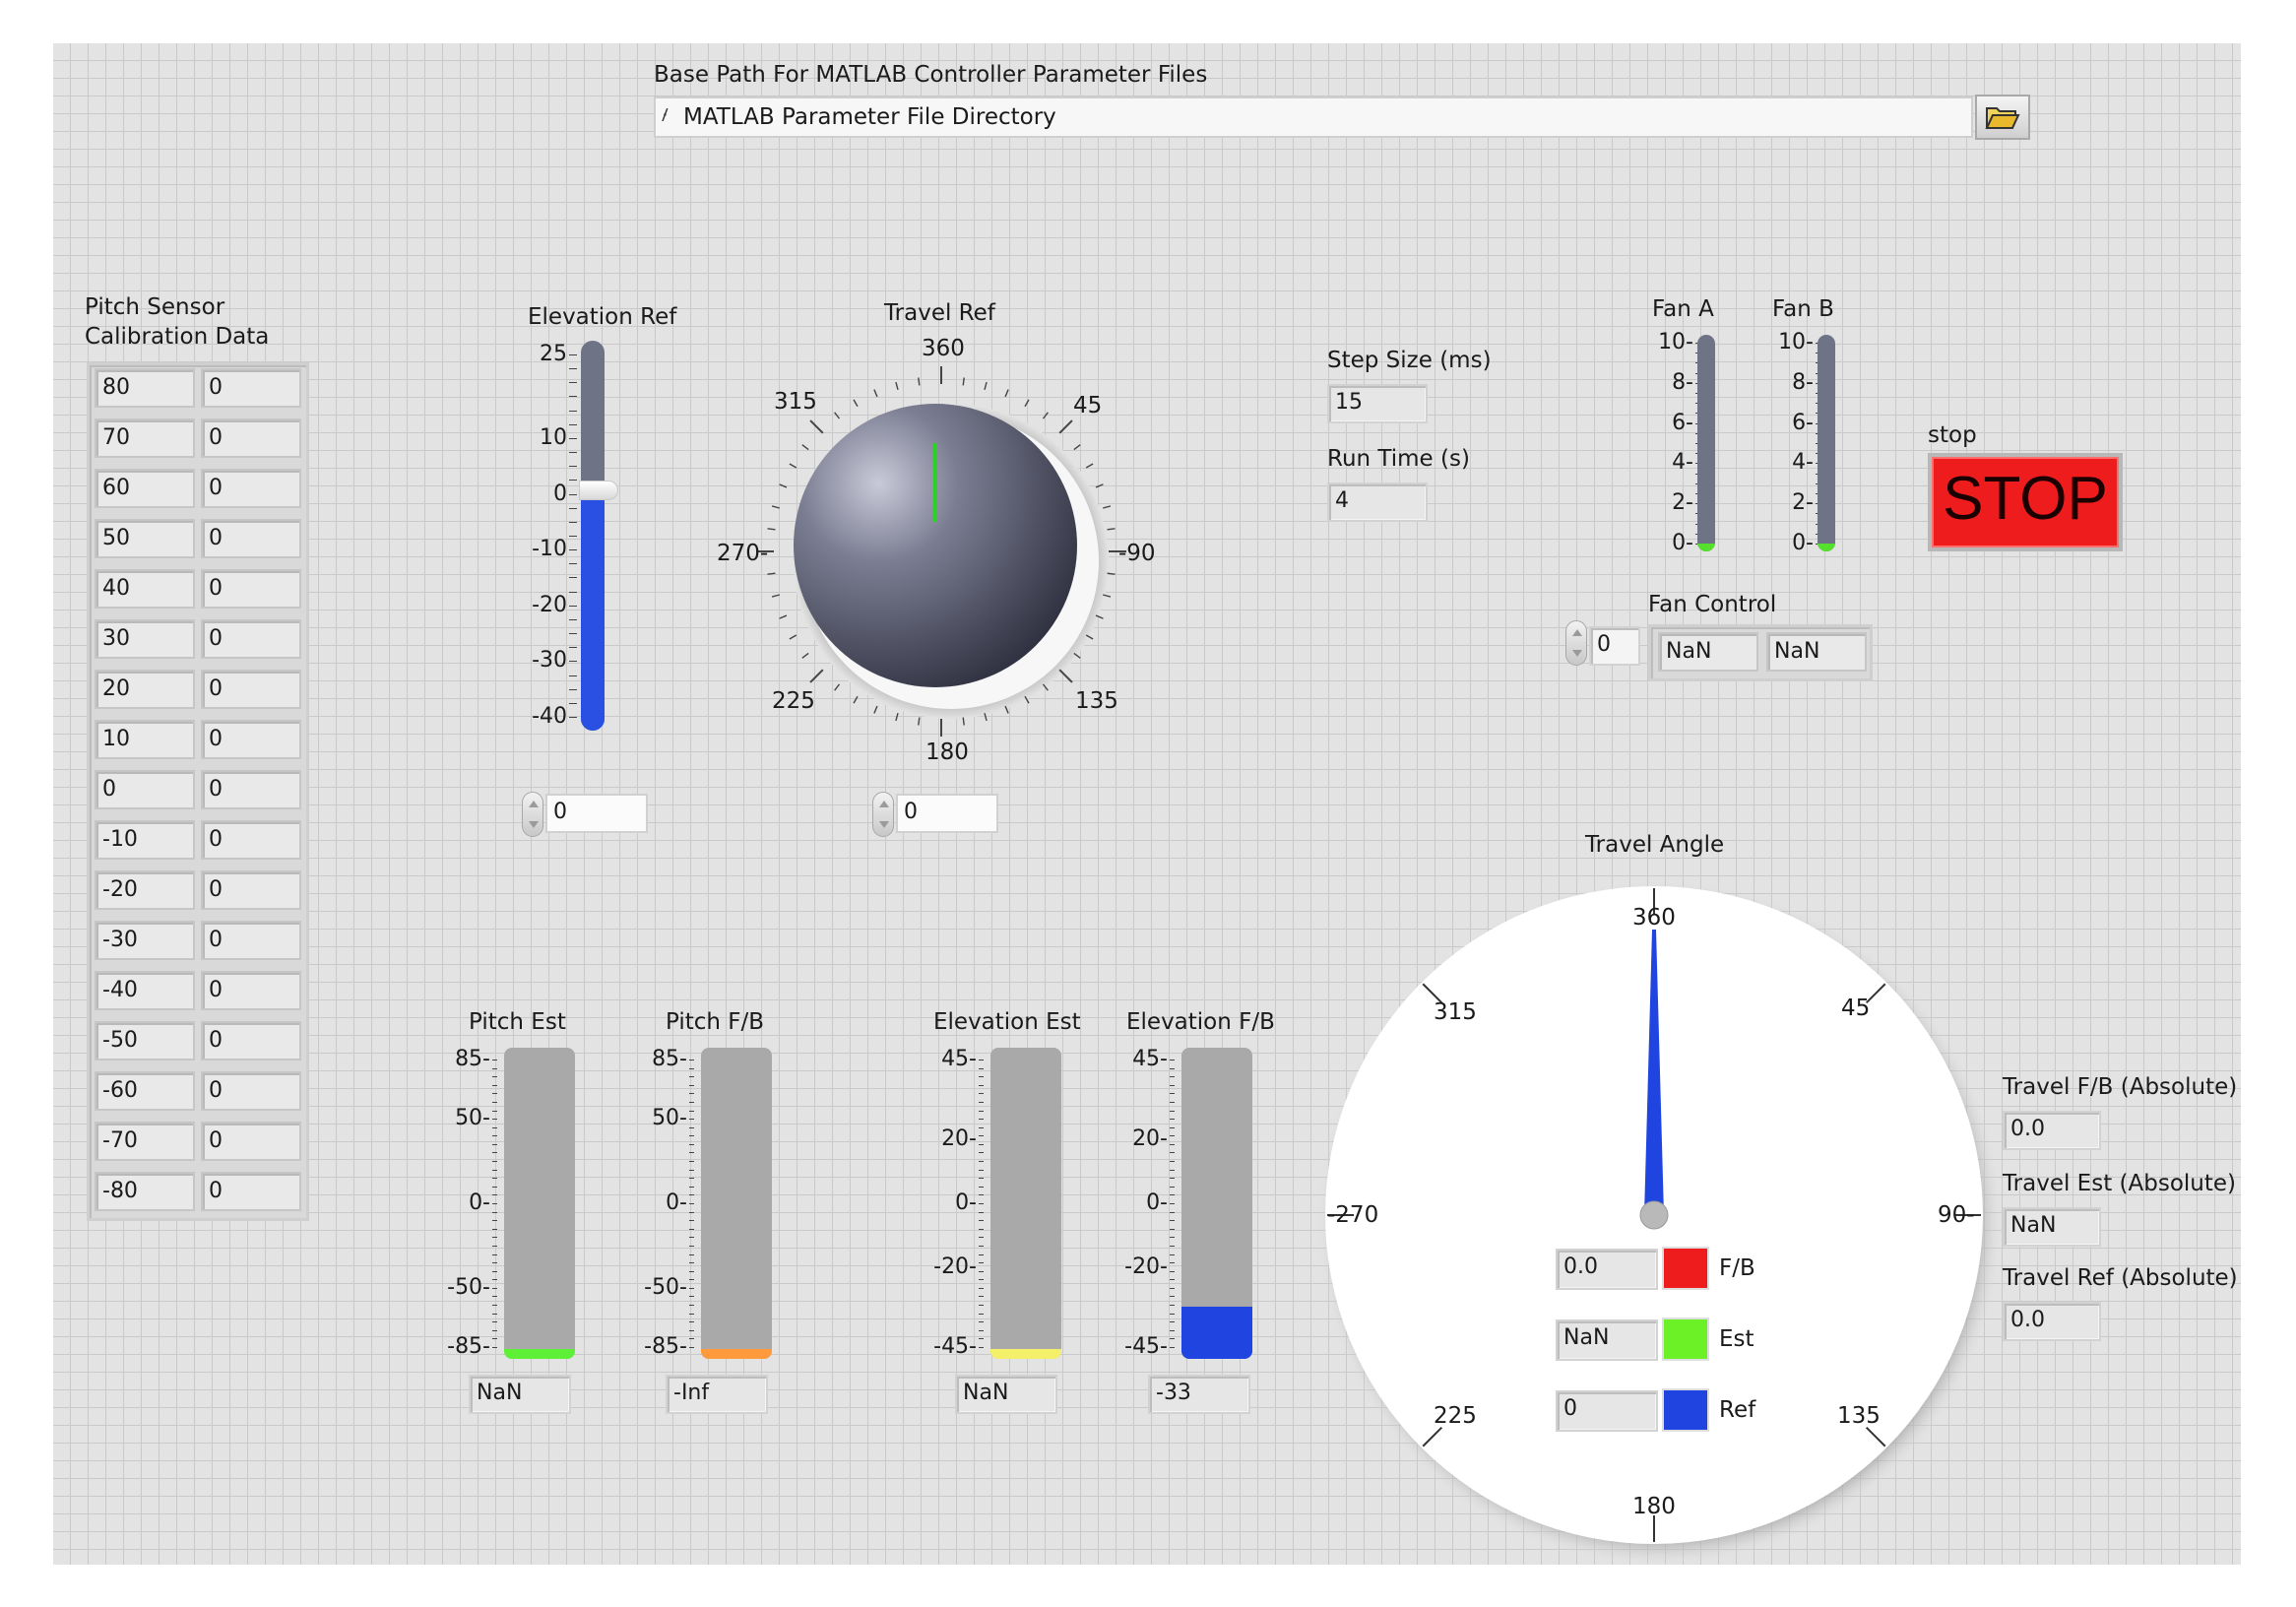 This screenshot has width=2296, height=1607. What do you see at coordinates (1826, 443) in the screenshot?
I see `fan-b-meter` at bounding box center [1826, 443].